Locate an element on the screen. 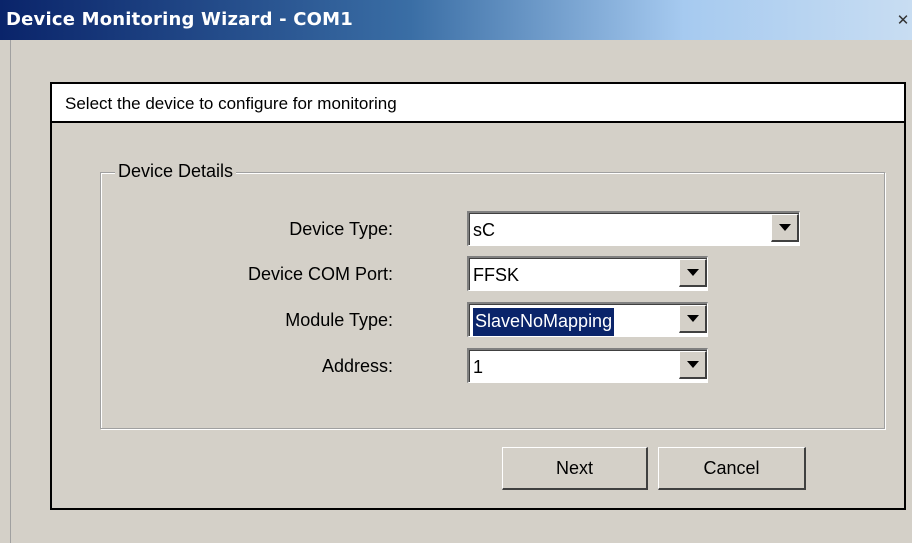 The image size is (912, 543). address-select: 1 is located at coordinates (587, 365).